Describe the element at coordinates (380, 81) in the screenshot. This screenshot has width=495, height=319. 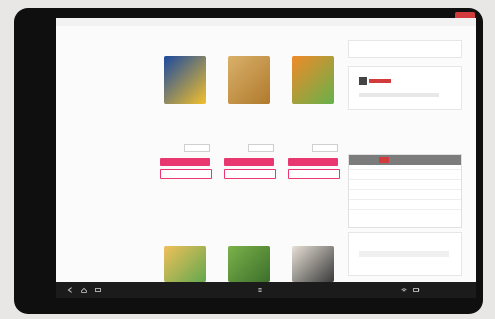
I see `status-badge` at that location.